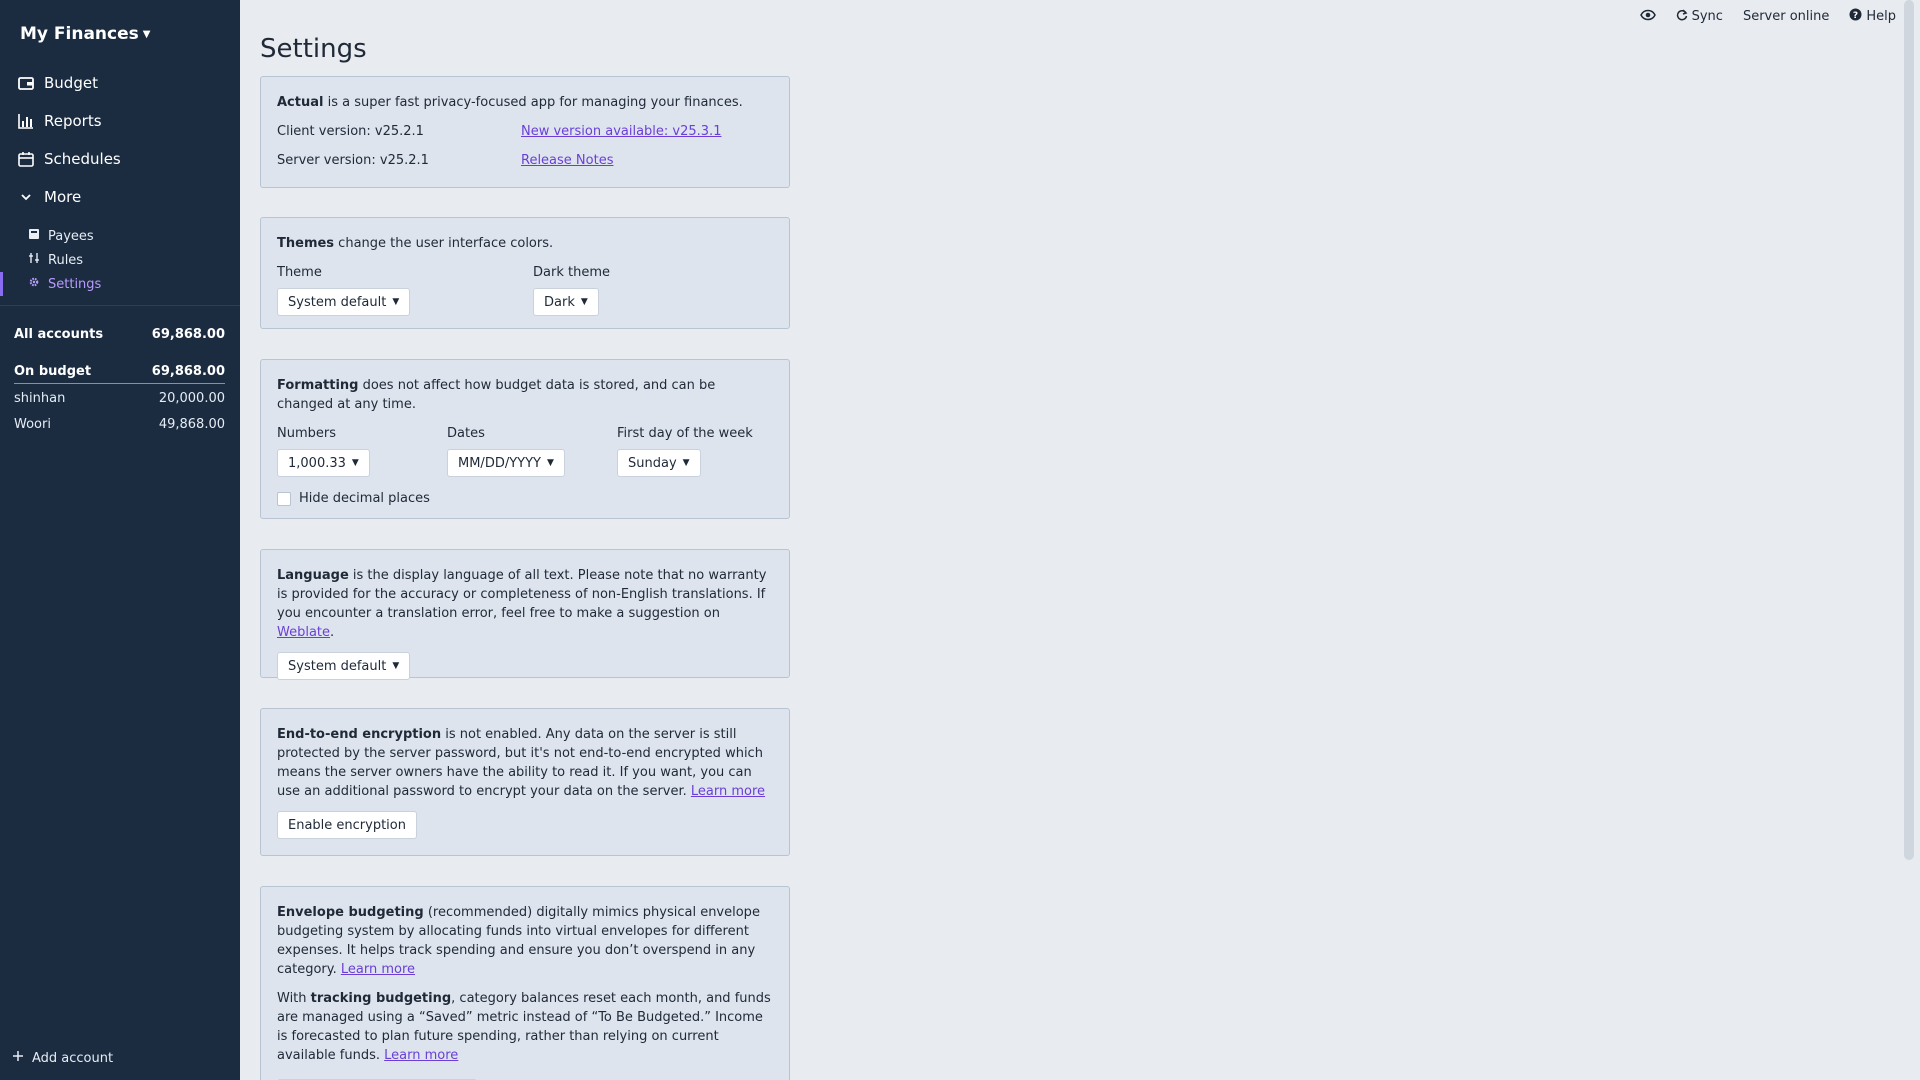  What do you see at coordinates (318, 385) in the screenshot?
I see `formatting-heading: Formatting` at bounding box center [318, 385].